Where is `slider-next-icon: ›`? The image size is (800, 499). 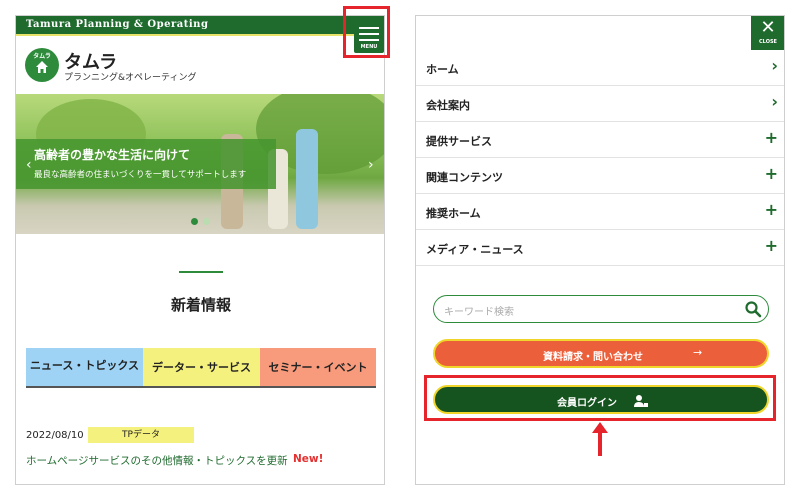 slider-next-icon: › is located at coordinates (371, 165).